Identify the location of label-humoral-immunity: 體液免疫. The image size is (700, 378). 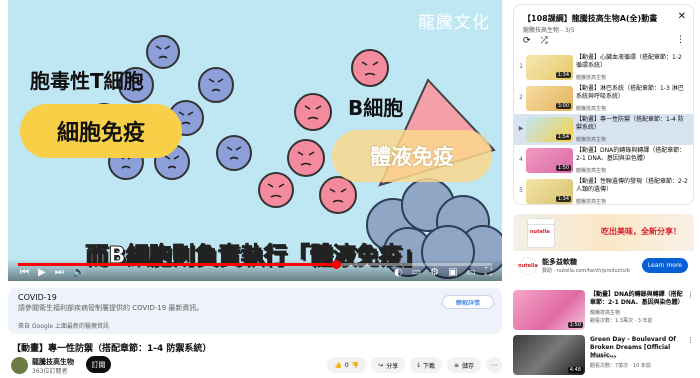
(412, 156).